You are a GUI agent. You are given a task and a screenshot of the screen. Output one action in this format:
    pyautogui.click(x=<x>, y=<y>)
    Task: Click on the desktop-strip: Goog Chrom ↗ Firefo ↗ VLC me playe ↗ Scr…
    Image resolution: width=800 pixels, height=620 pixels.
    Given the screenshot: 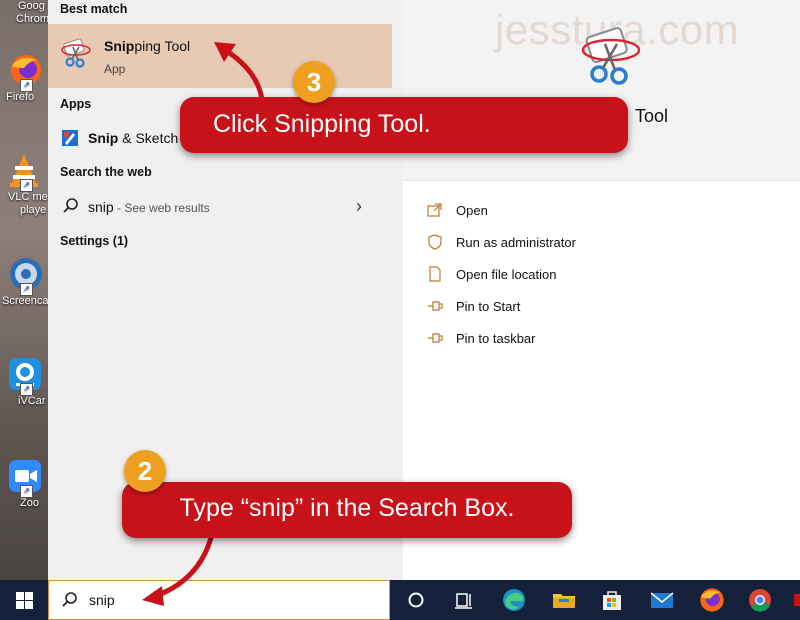 What is the action you would take?
    pyautogui.click(x=24, y=290)
    